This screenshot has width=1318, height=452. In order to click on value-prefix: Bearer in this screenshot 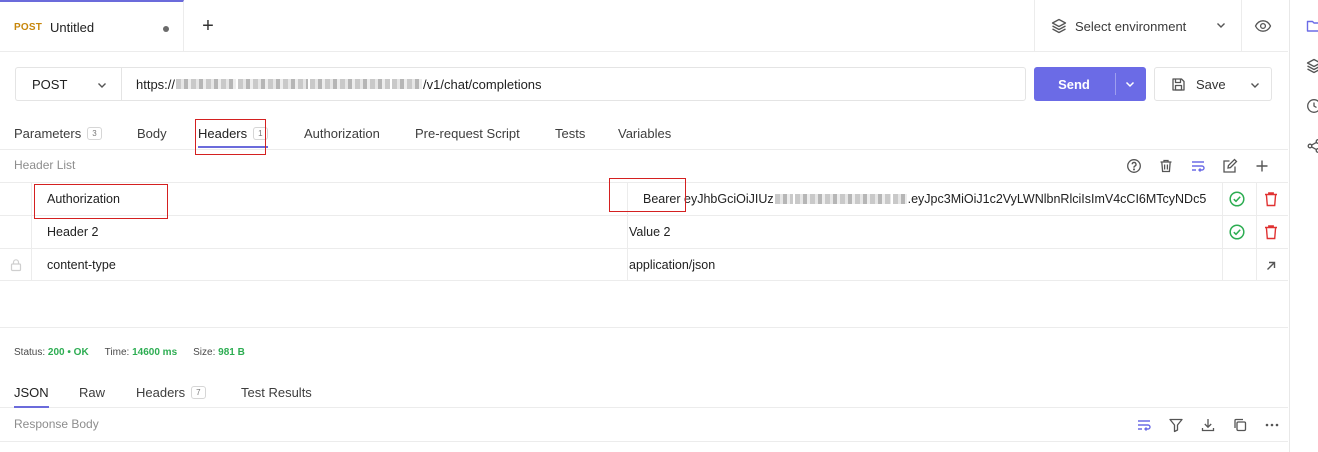, I will do `click(663, 199)`.